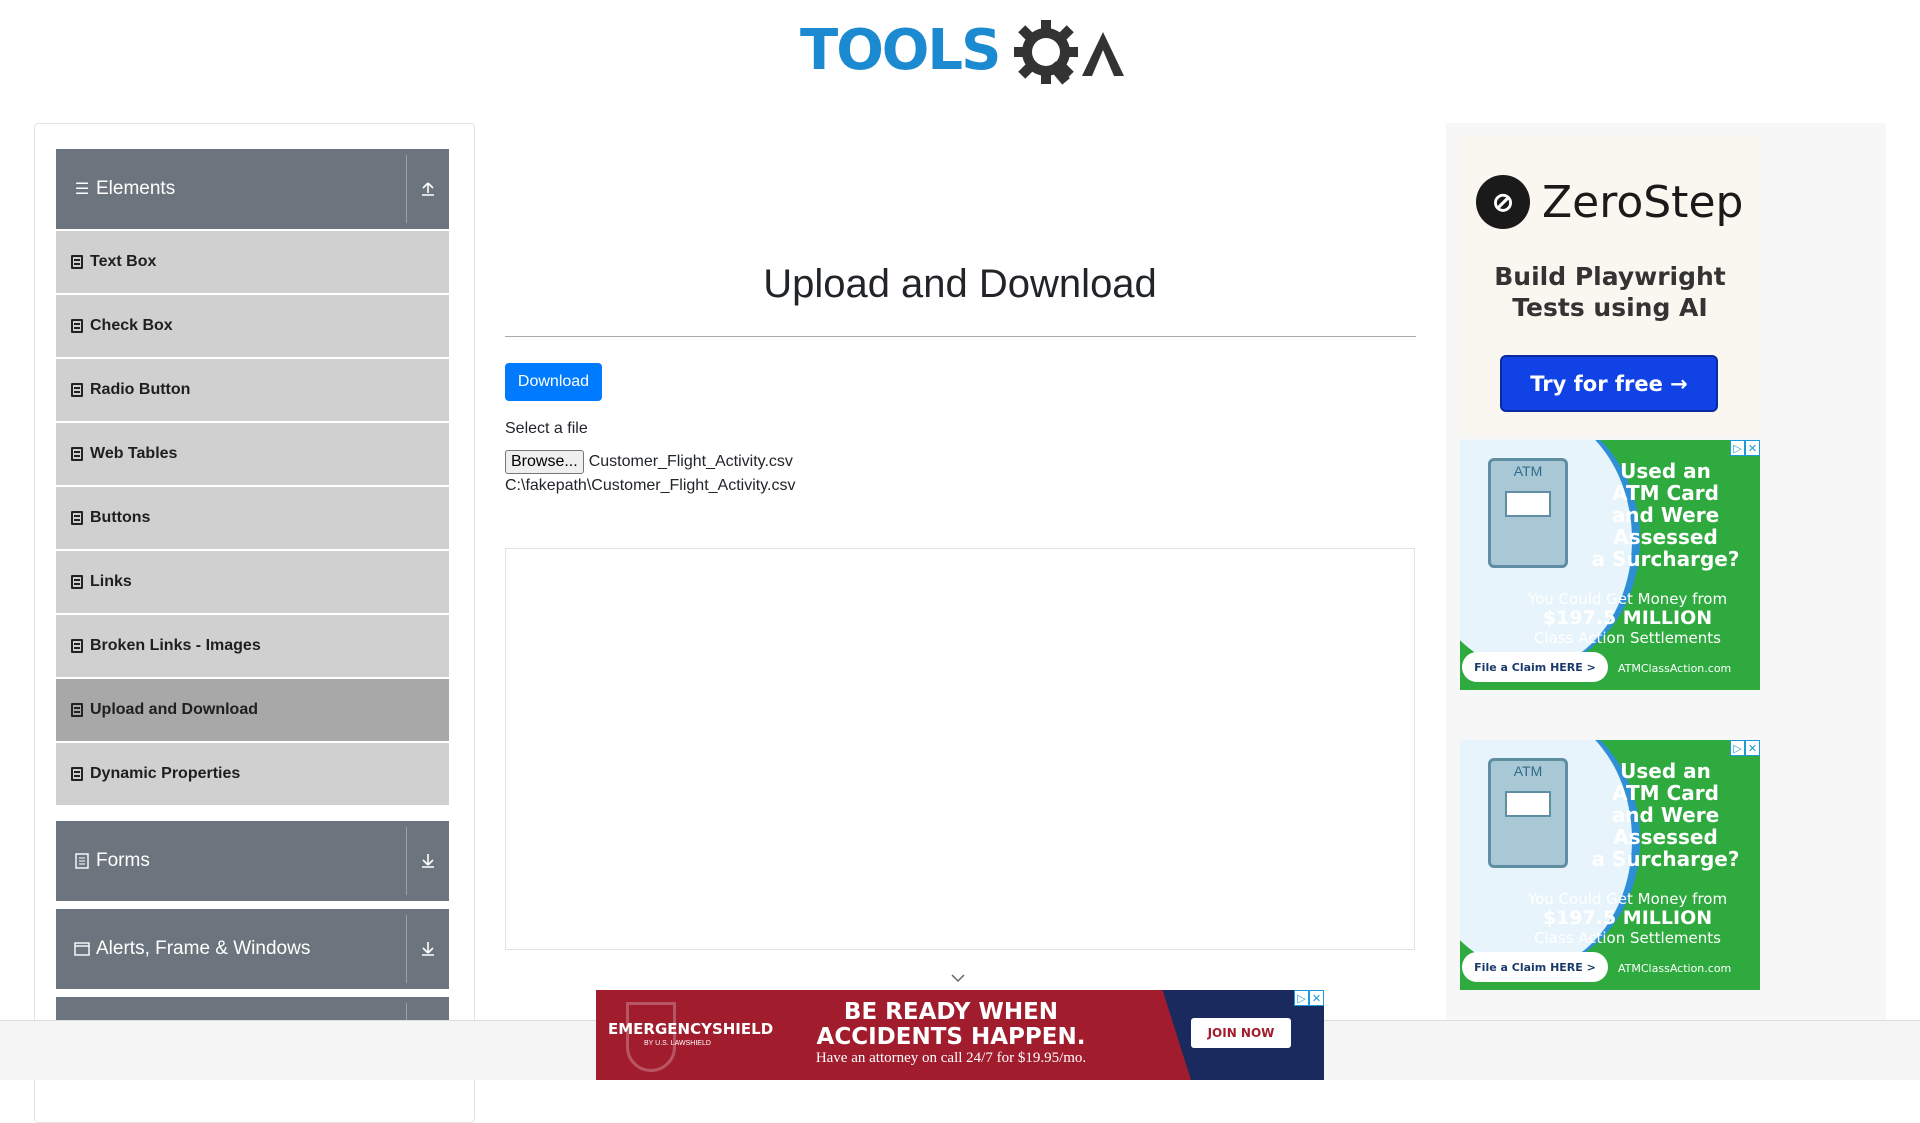 The height and width of the screenshot is (1123, 1920). What do you see at coordinates (252, 454) in the screenshot?
I see `menu-item-web-tables: Web Tables` at bounding box center [252, 454].